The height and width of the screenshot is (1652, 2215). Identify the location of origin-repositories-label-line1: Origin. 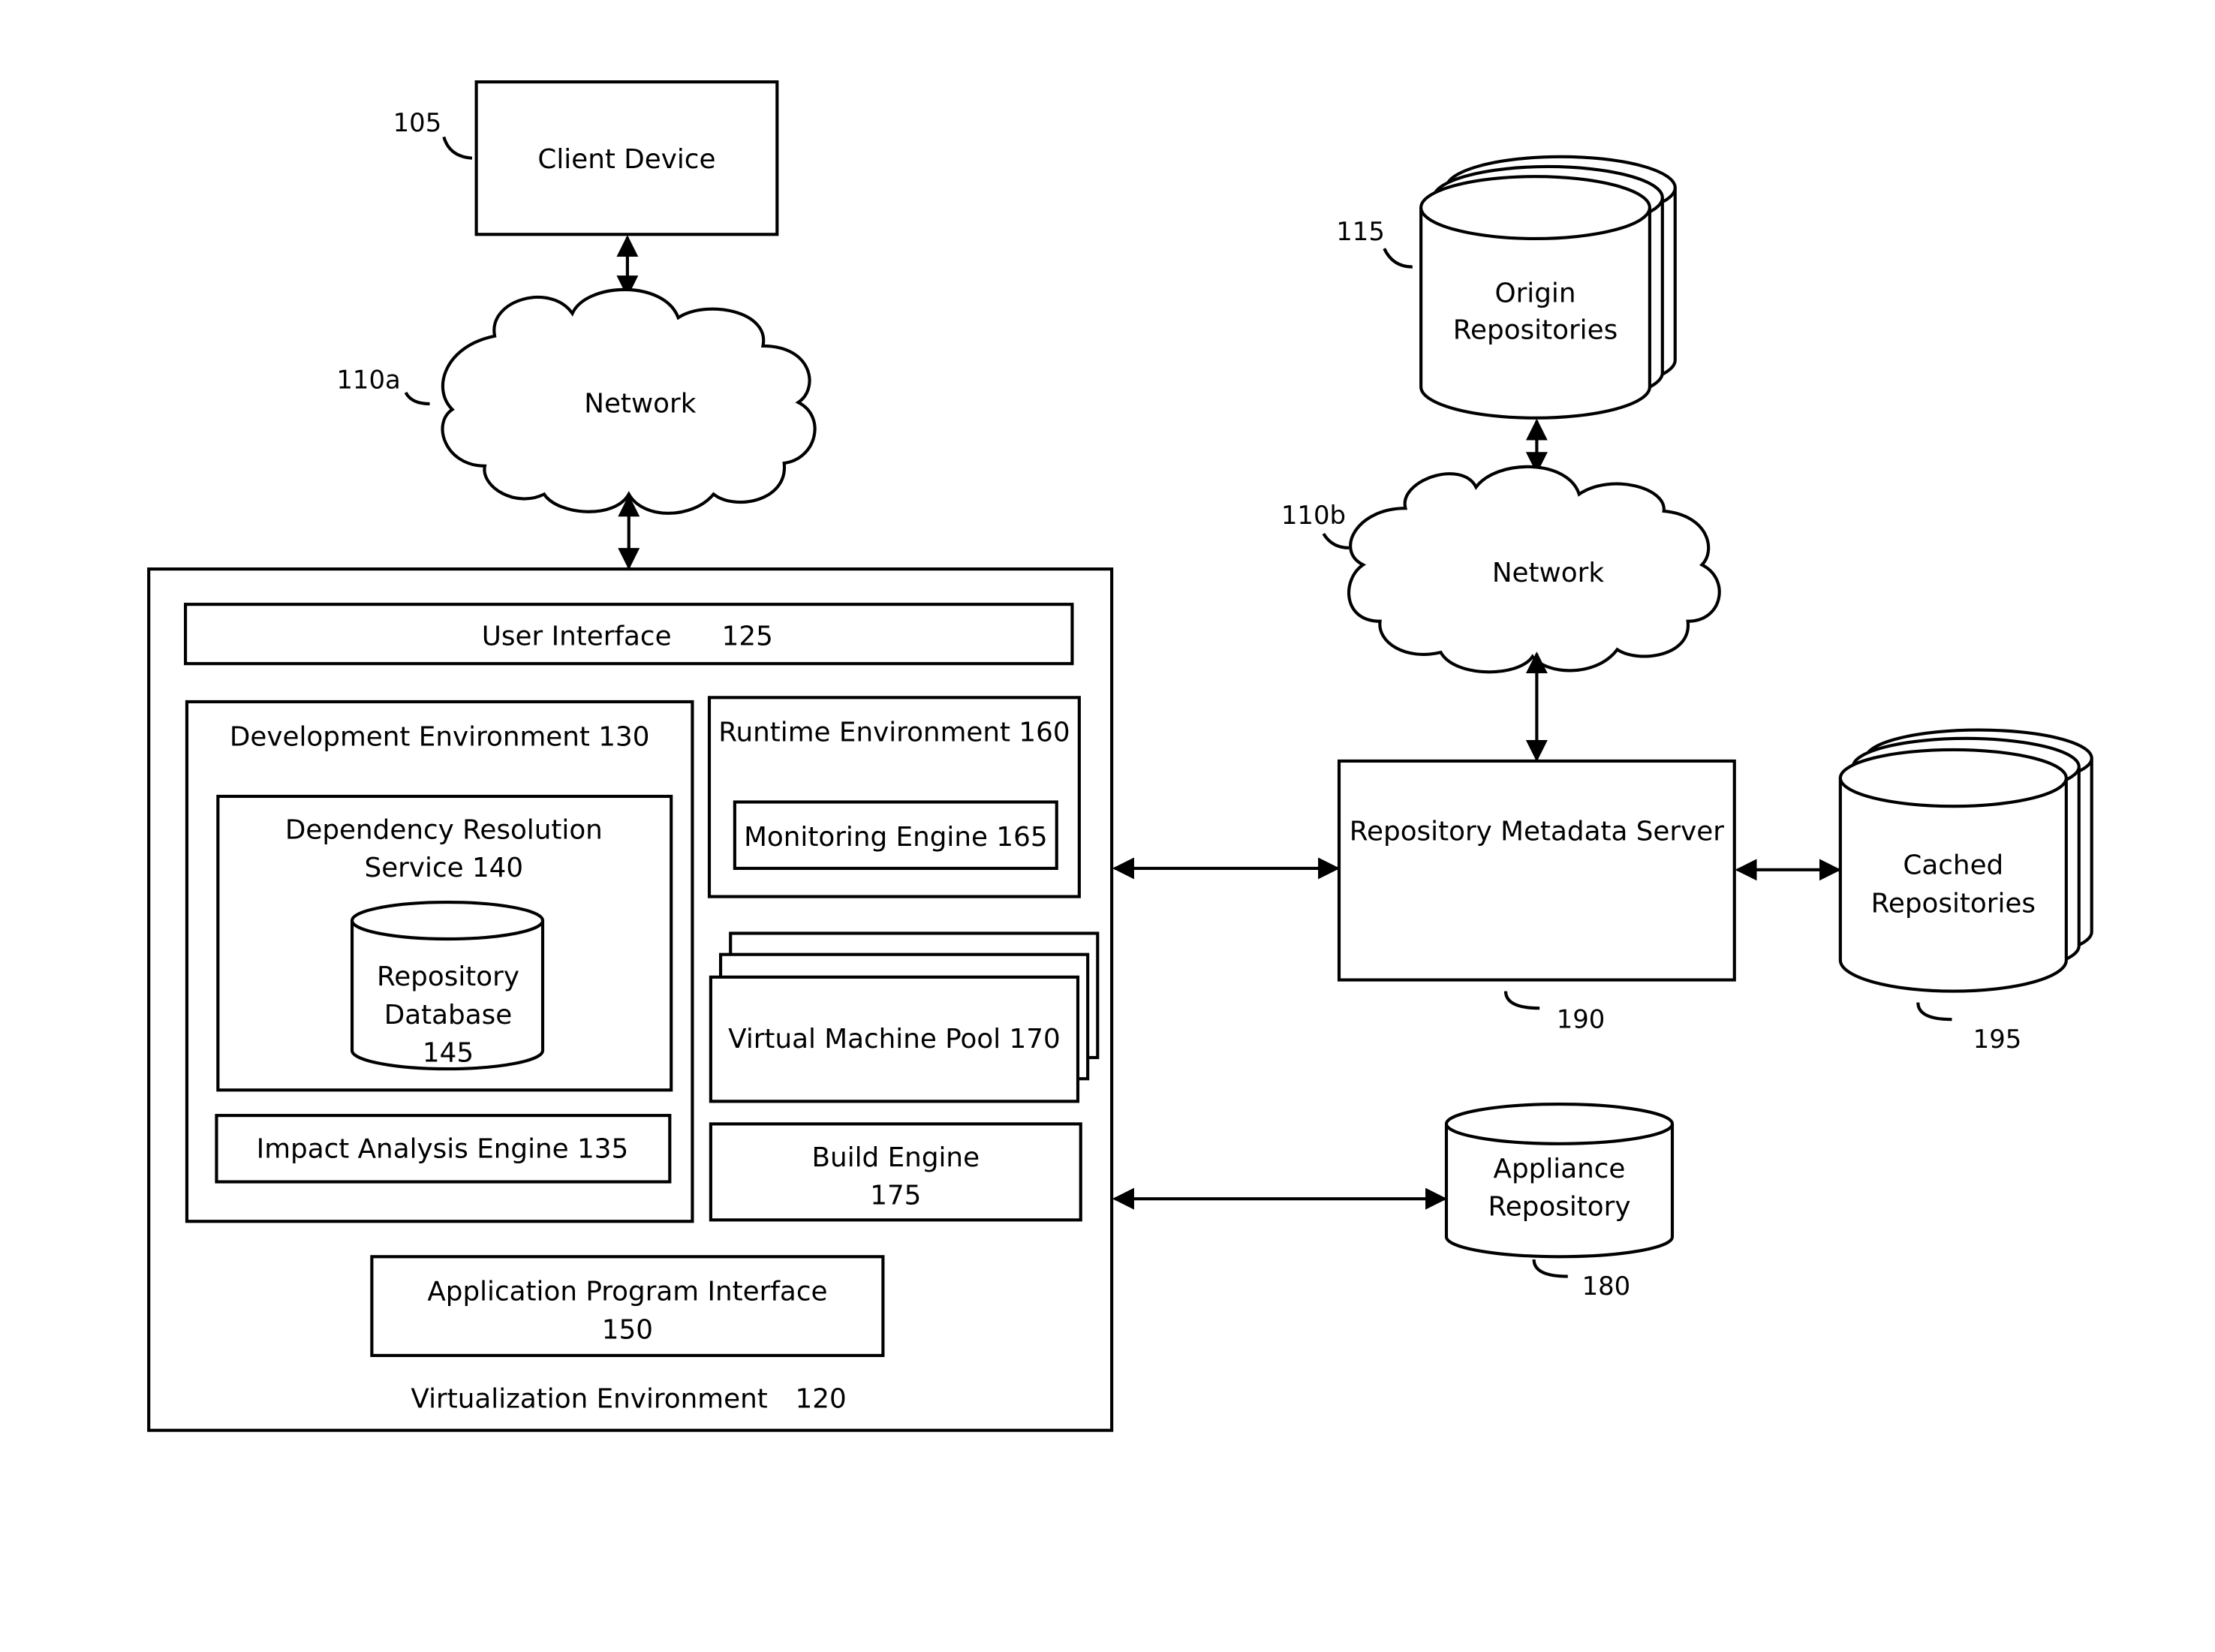
(1534, 293).